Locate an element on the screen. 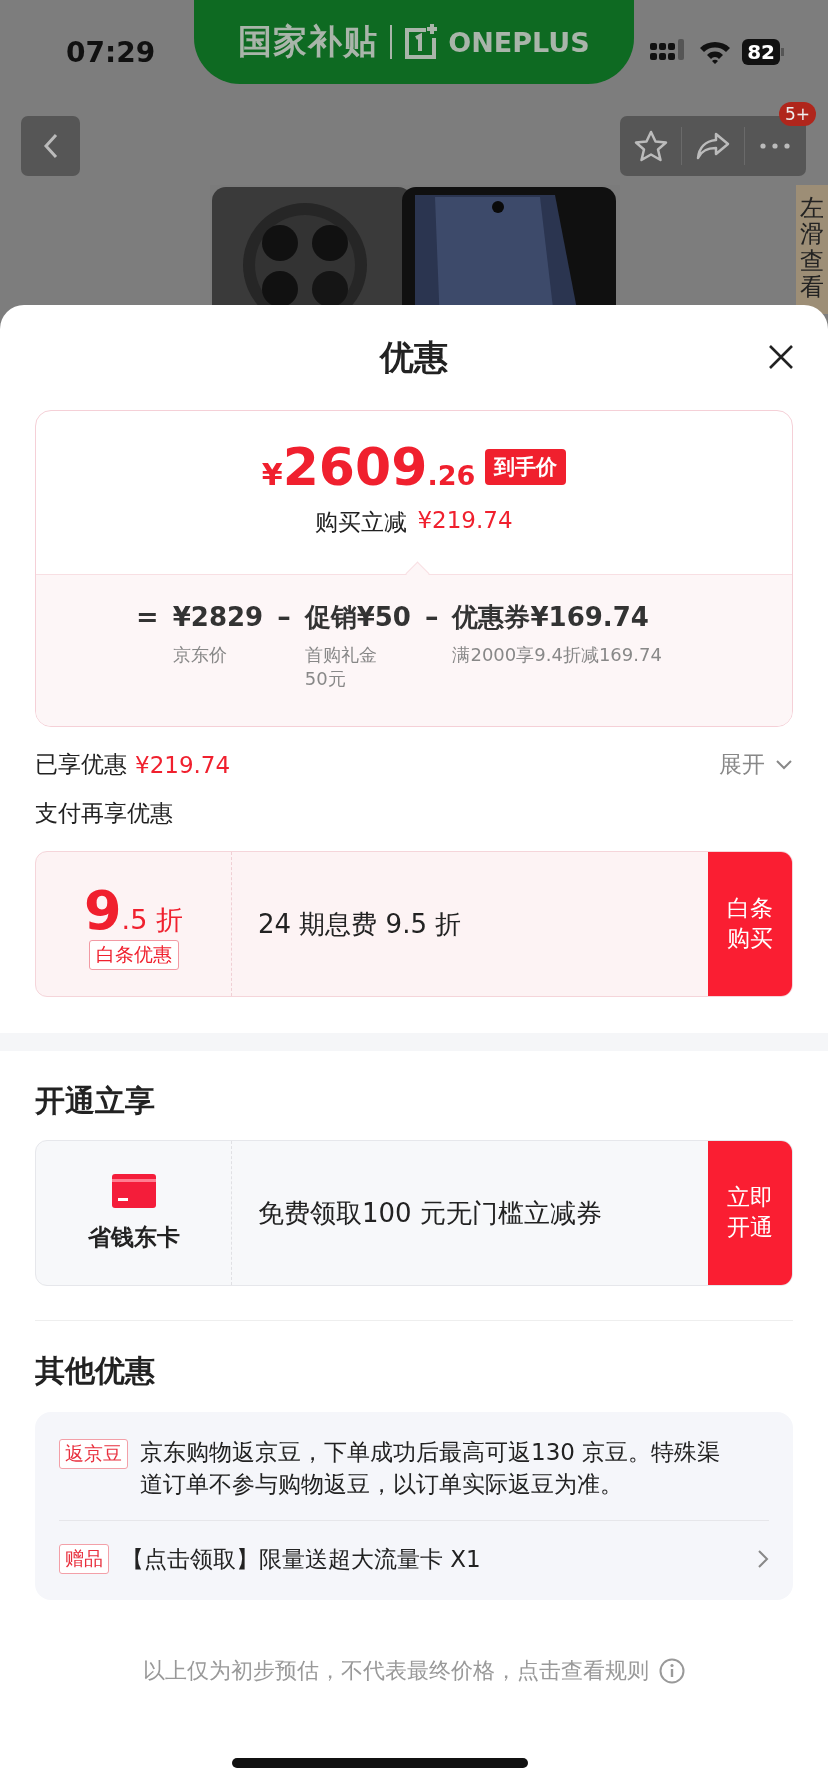 Image resolution: width=828 pixels, height=1792 pixels. formula-note: 京东价 is located at coordinates (200, 655).